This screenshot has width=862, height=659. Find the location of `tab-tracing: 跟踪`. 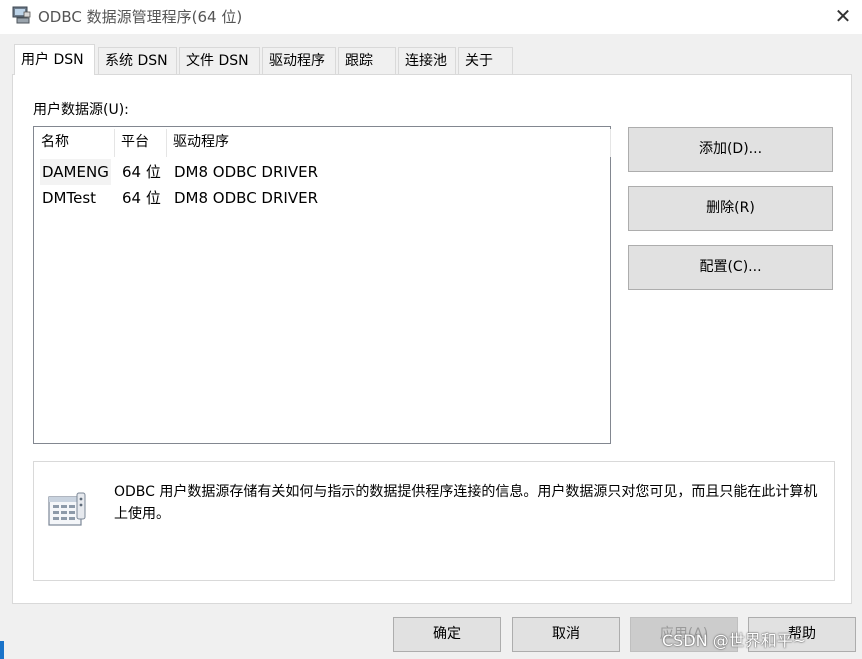

tab-tracing: 跟踪 is located at coordinates (367, 60).